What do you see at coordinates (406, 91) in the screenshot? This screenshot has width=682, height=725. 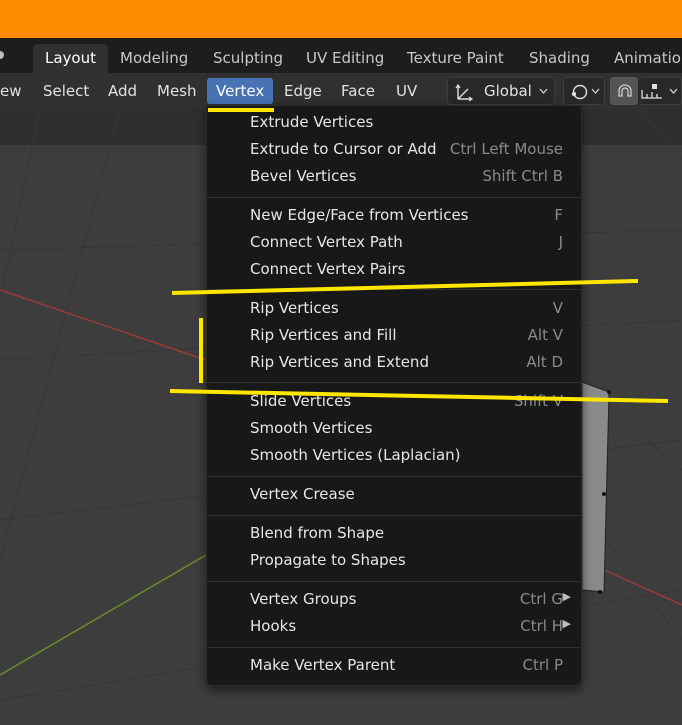 I see `menu-uv: UV` at bounding box center [406, 91].